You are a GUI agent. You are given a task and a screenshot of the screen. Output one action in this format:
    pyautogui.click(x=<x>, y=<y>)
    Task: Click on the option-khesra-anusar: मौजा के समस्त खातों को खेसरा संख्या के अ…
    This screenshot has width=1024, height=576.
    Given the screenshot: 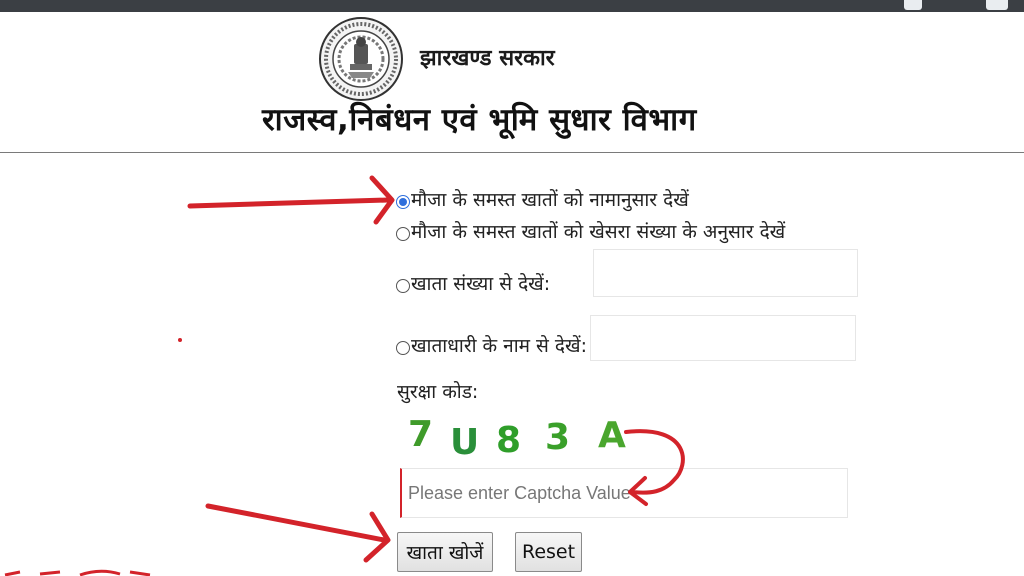 What is the action you would take?
    pyautogui.click(x=590, y=231)
    